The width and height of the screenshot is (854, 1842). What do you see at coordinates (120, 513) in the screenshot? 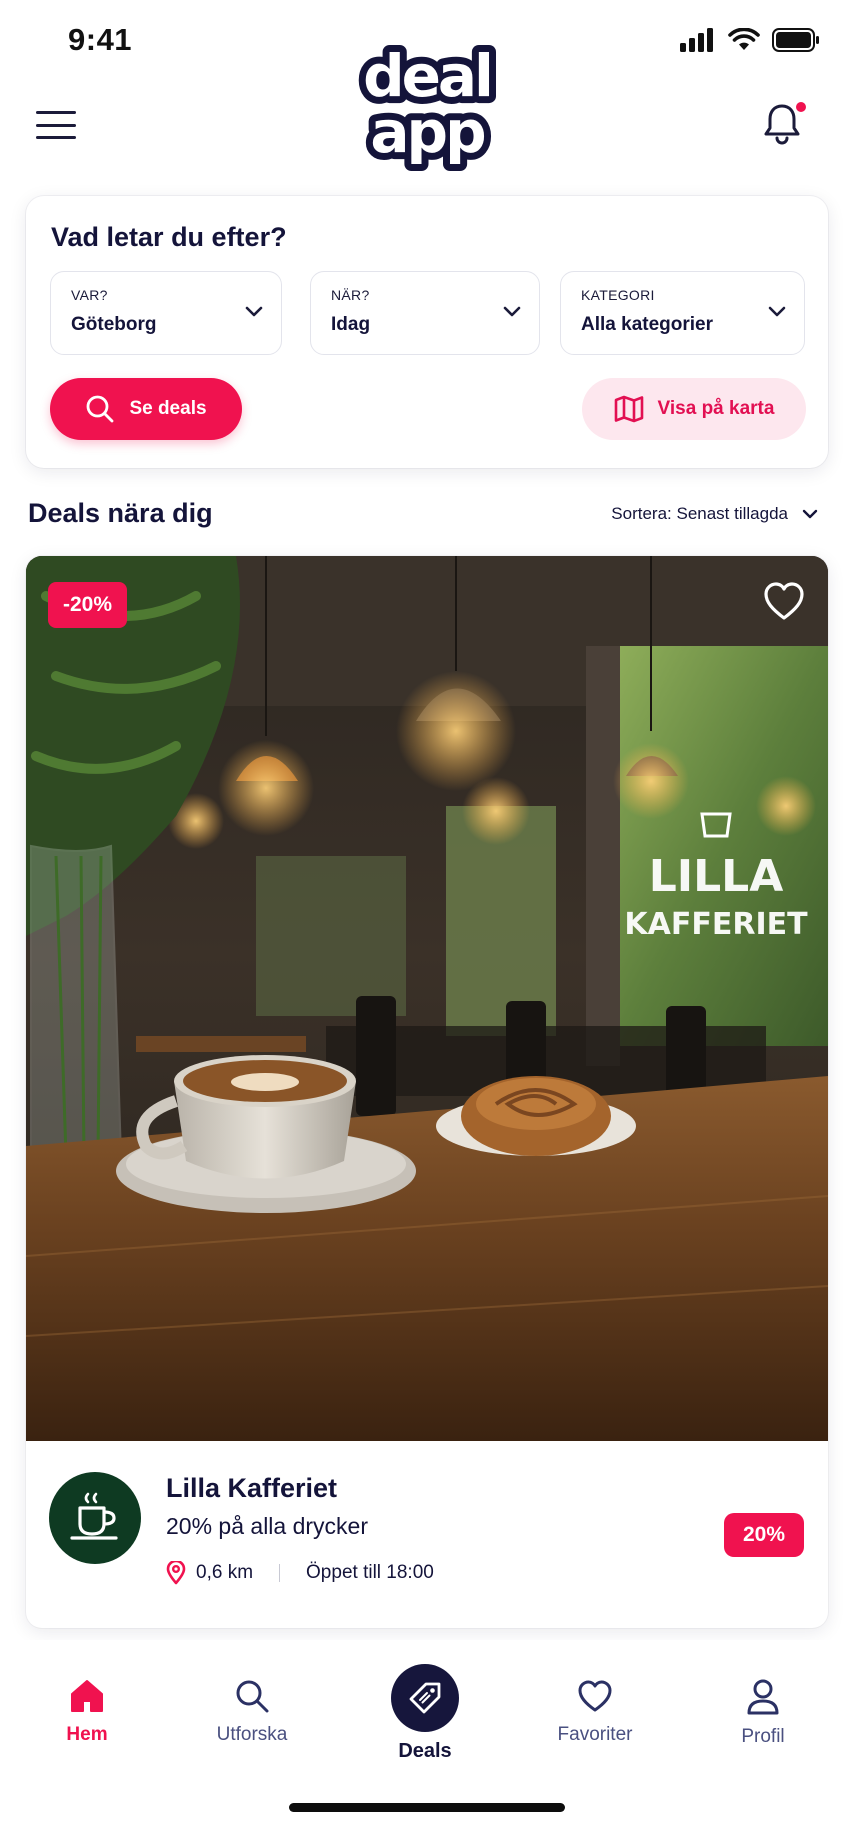
I see `section-title: Deals nära dig` at bounding box center [120, 513].